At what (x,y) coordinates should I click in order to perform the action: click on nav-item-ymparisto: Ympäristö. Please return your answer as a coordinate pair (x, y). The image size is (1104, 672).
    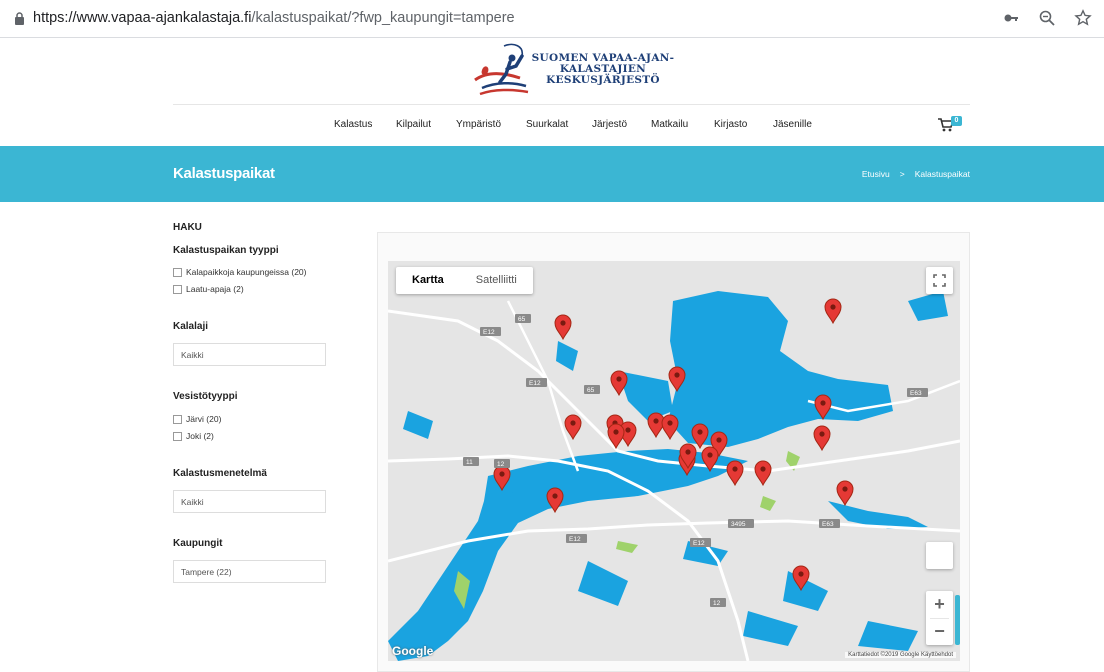
    Looking at the image, I should click on (478, 124).